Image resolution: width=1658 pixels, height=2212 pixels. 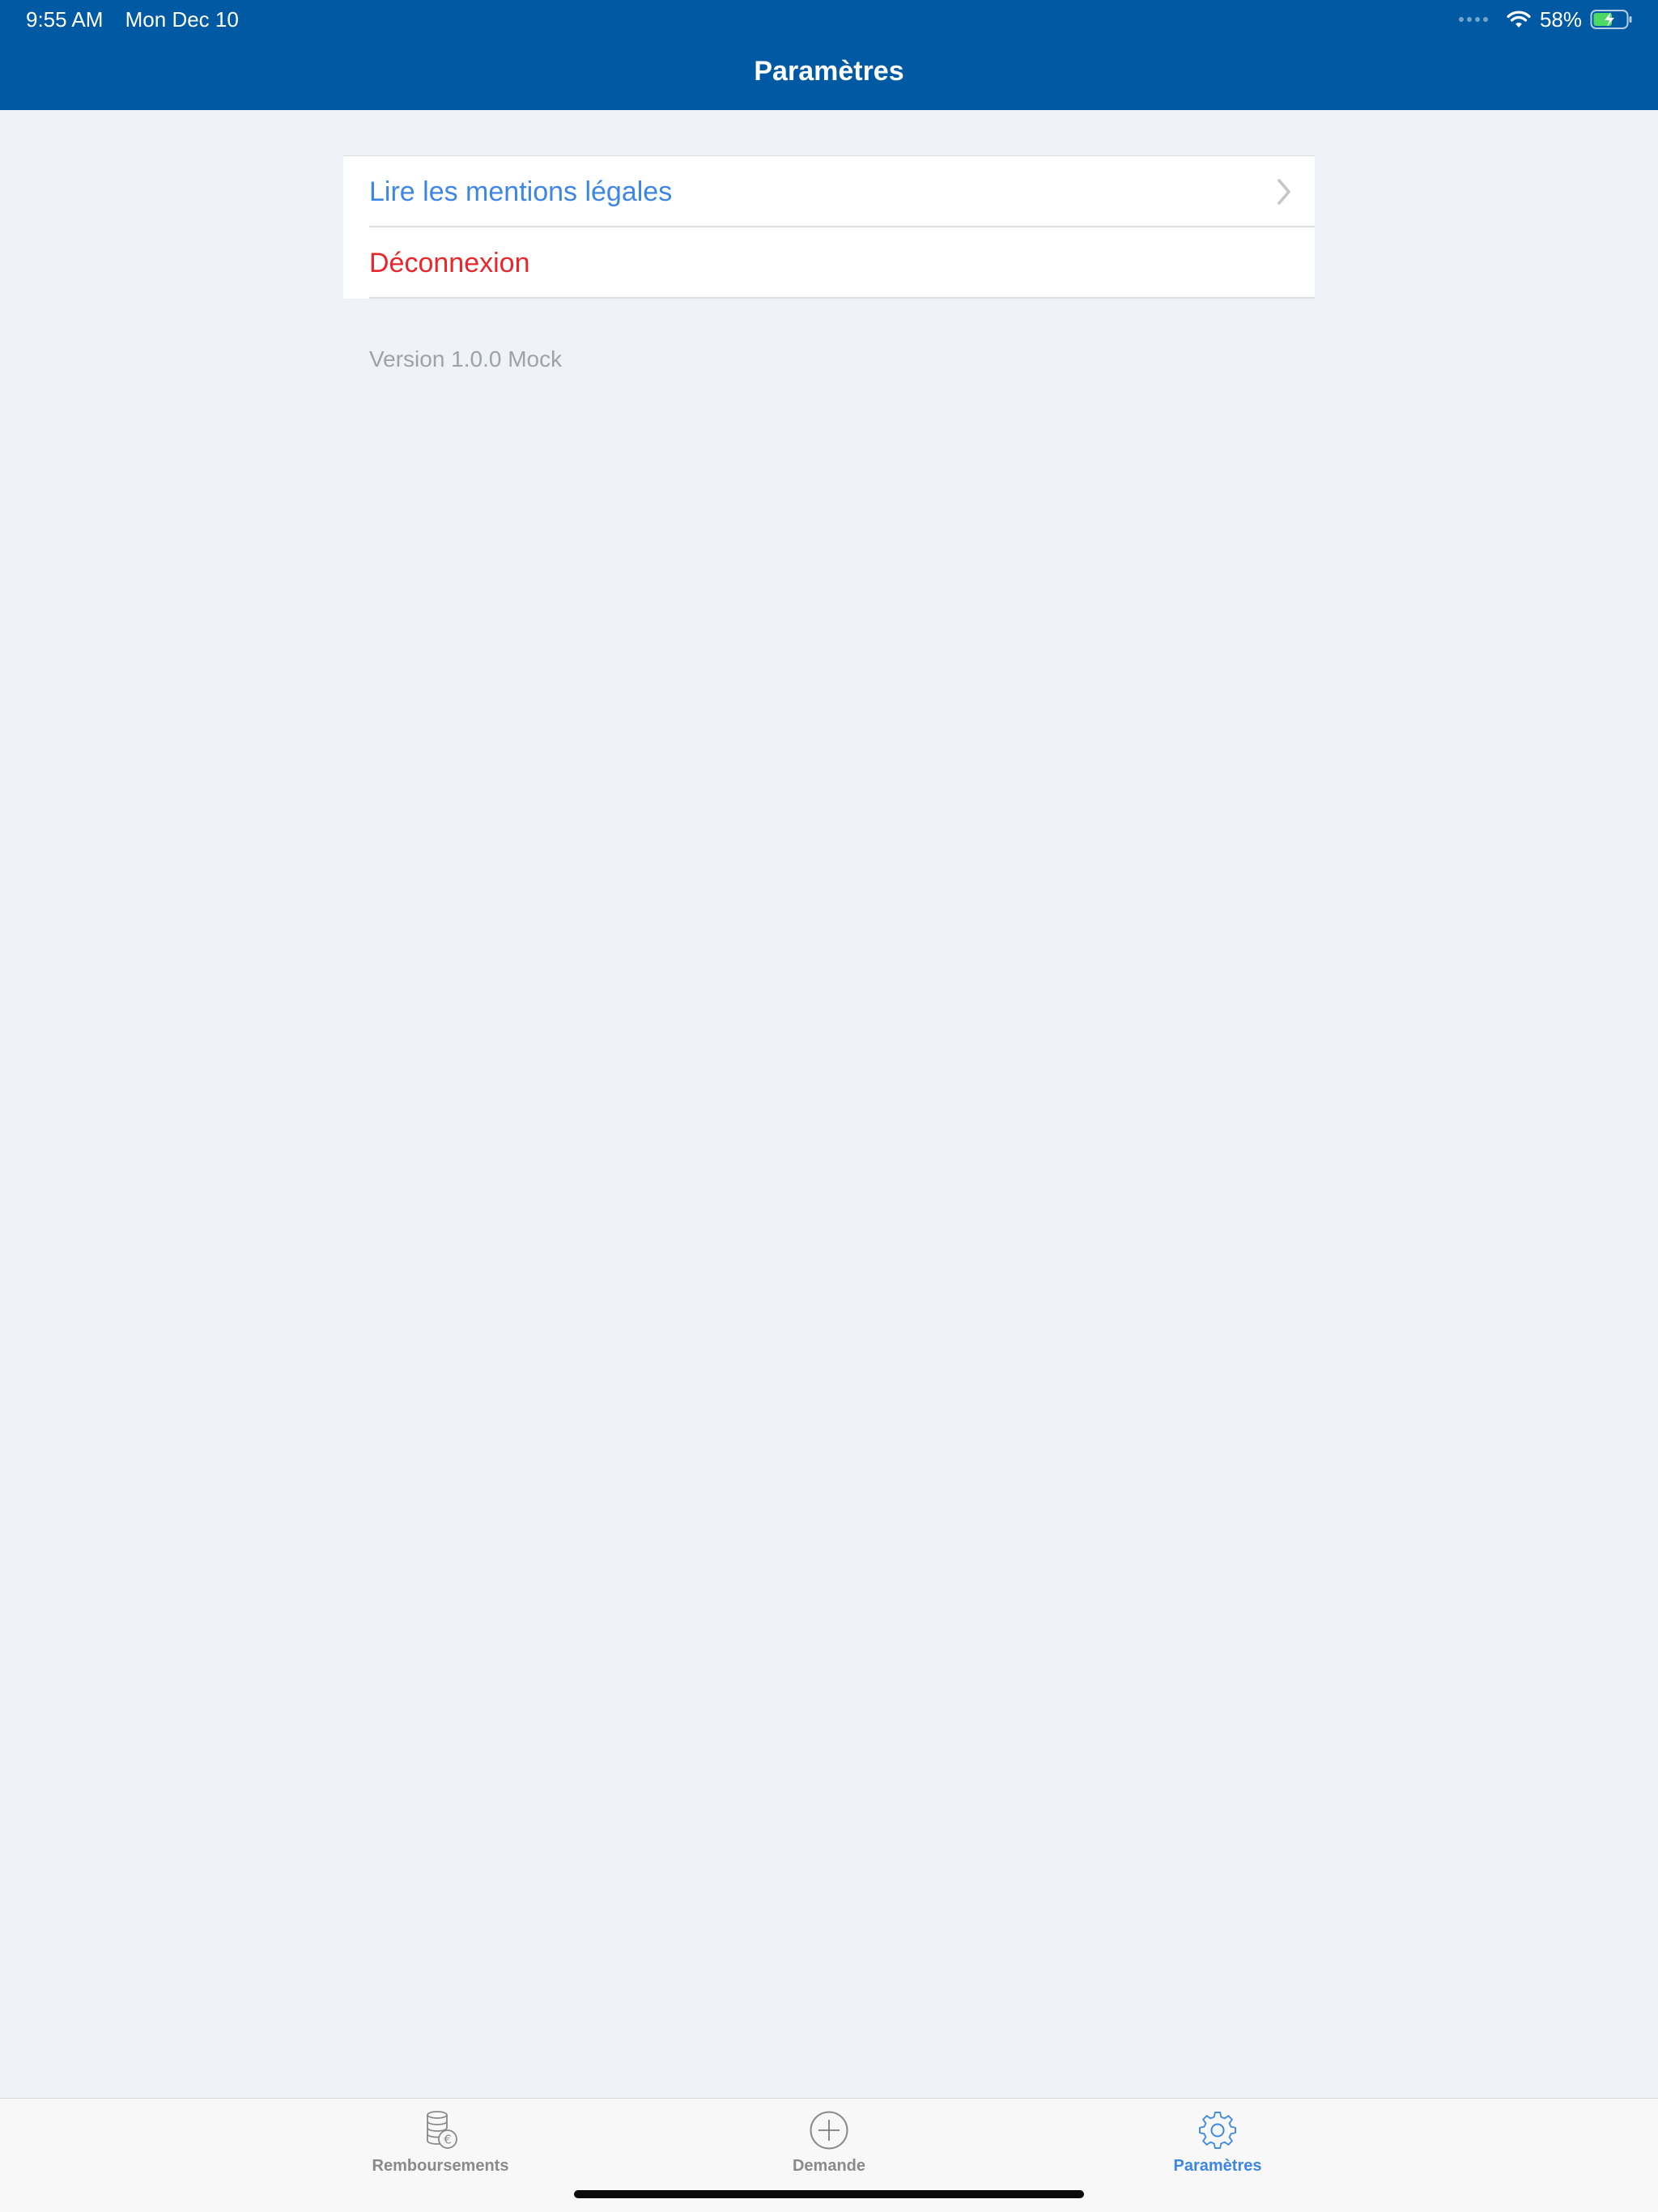 What do you see at coordinates (521, 191) in the screenshot?
I see `legal-notices-label: Lire les mentions légales` at bounding box center [521, 191].